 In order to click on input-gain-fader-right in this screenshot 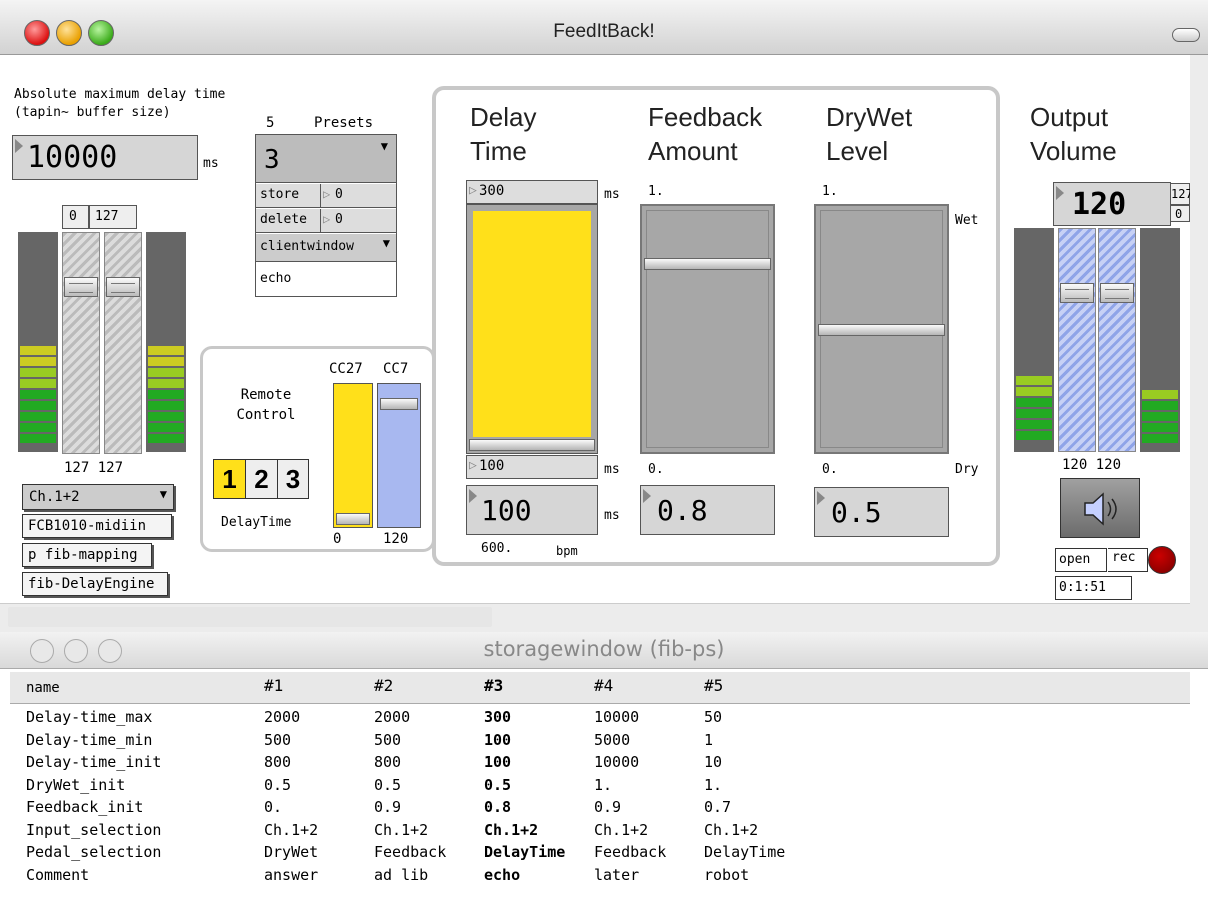, I will do `click(123, 343)`.